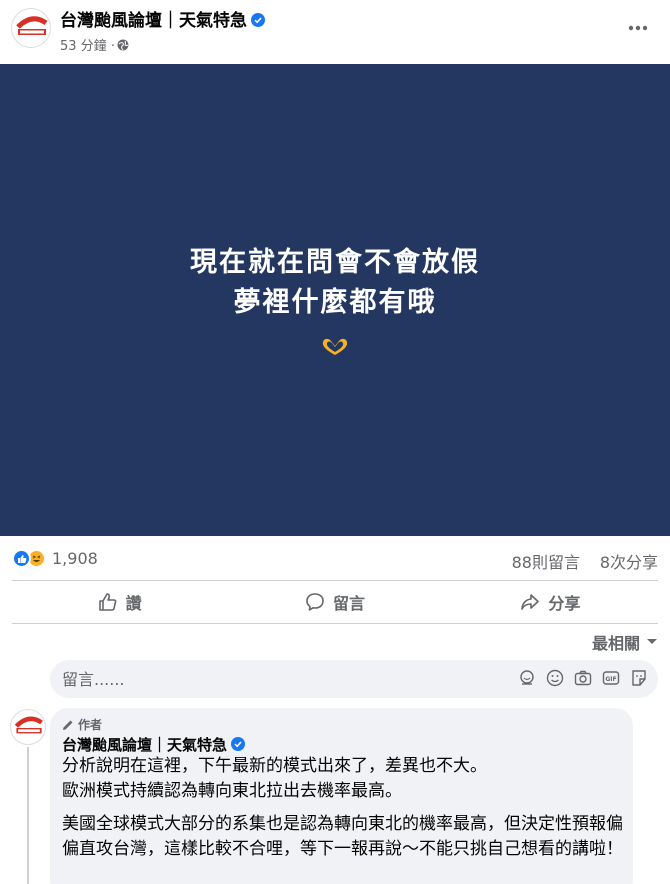 The image size is (670, 884). Describe the element at coordinates (153, 21) in the screenshot. I see `page-name: 台灣颱風論壇｜天氣特急` at that location.